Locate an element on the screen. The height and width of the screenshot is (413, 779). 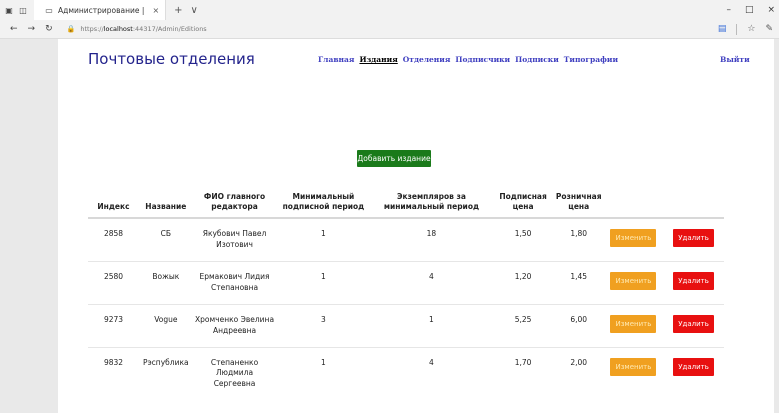
add-edition-button: Добавить издание is located at coordinates (394, 158).